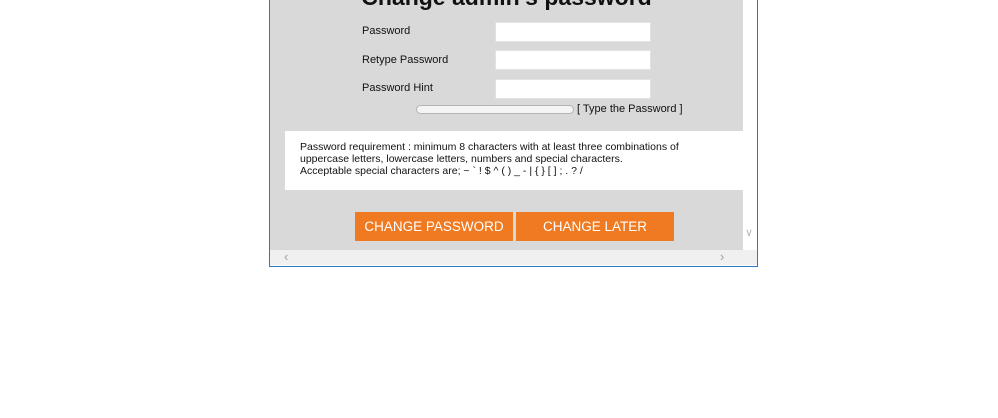 The width and height of the screenshot is (998, 418). Describe the element at coordinates (750, 257) in the screenshot. I see `scrollbar-corner` at that location.